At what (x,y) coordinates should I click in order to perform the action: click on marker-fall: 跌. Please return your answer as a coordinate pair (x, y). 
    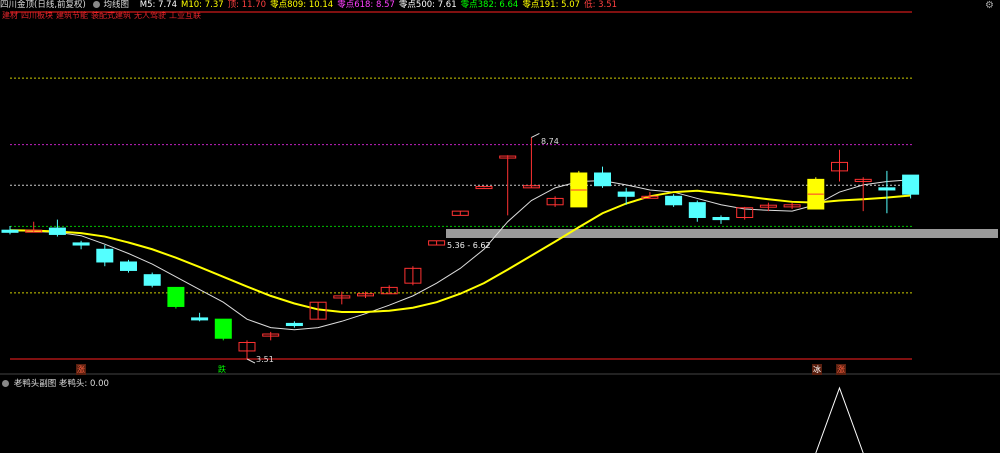
    Looking at the image, I should click on (222, 369).